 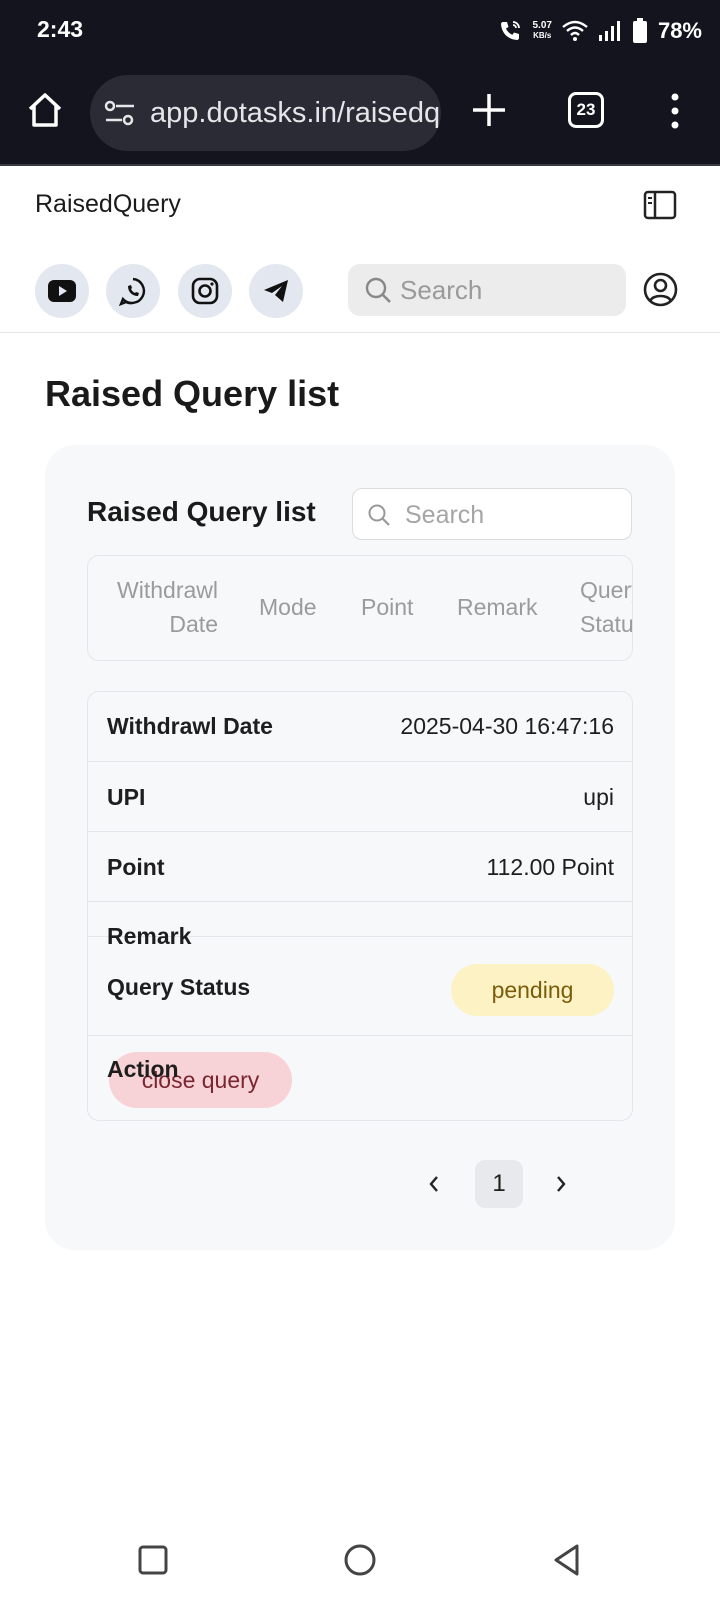 What do you see at coordinates (136, 867) in the screenshot?
I see `record-key: Point` at bounding box center [136, 867].